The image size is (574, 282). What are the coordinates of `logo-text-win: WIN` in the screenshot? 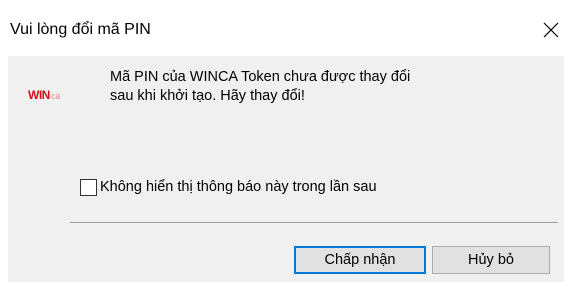 It's located at (39, 95).